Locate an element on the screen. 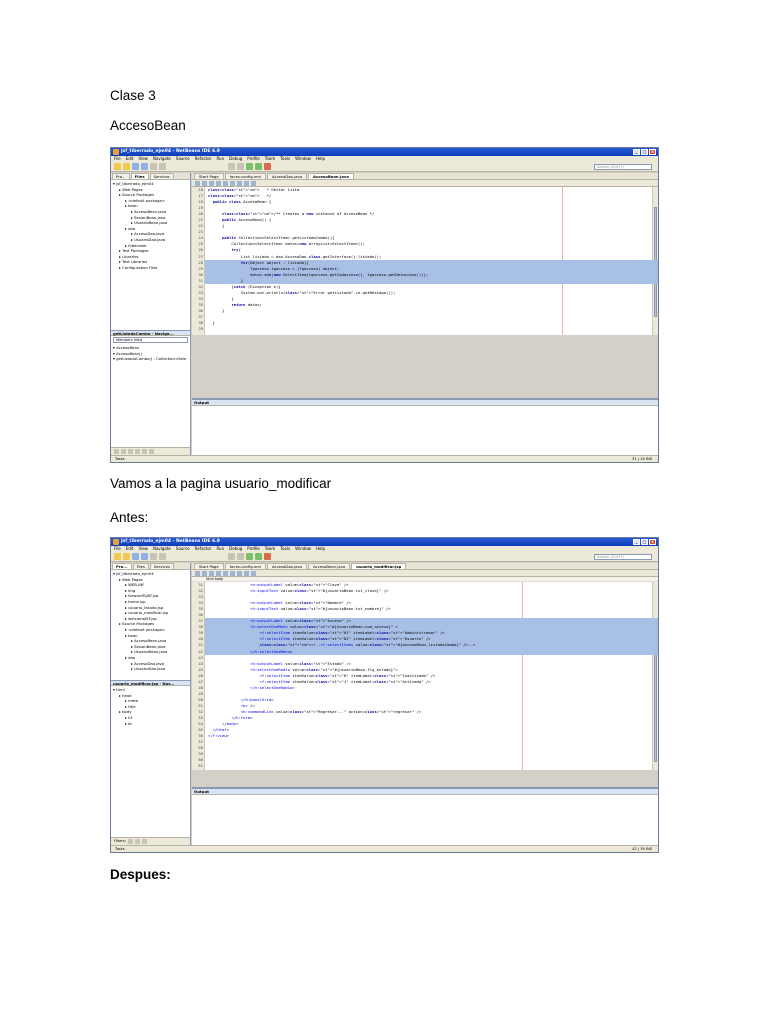  editor-tabs-item: usuario_modificar.jsp is located at coordinates (379, 566).